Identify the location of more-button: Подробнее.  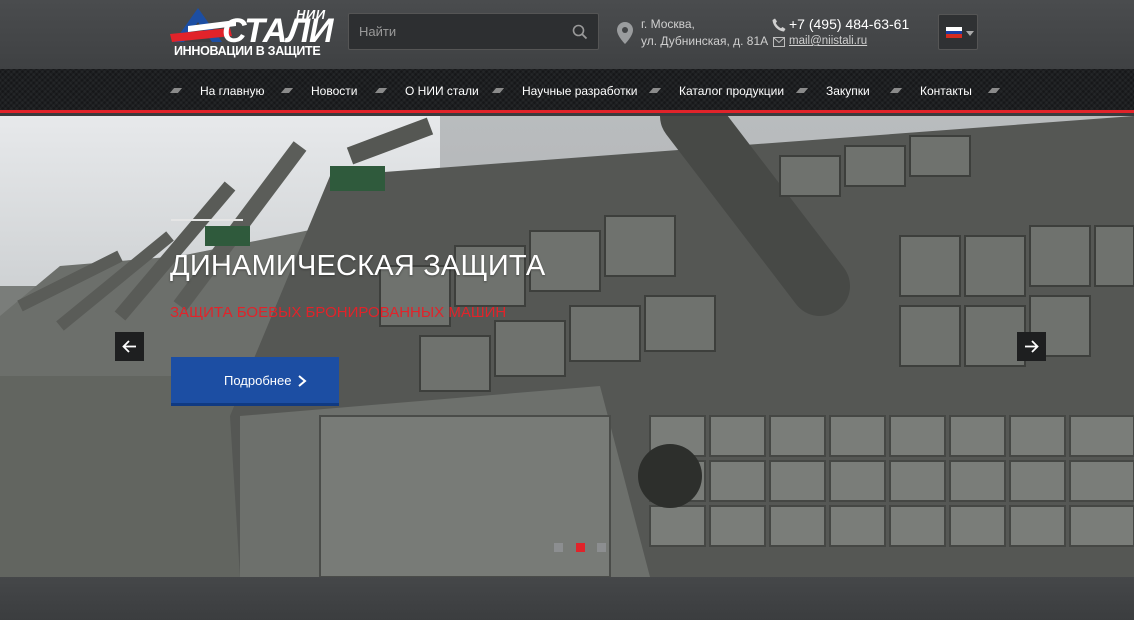
(255, 381).